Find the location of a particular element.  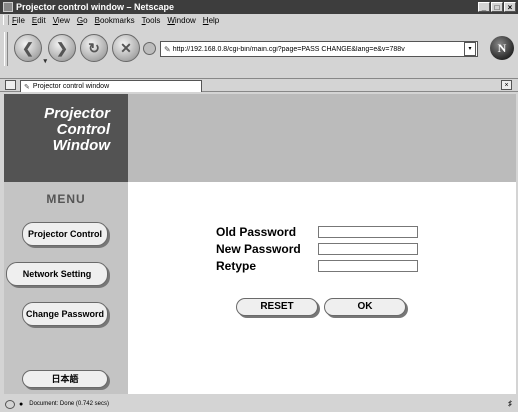

old-password-label: Old Password is located at coordinates (256, 232).